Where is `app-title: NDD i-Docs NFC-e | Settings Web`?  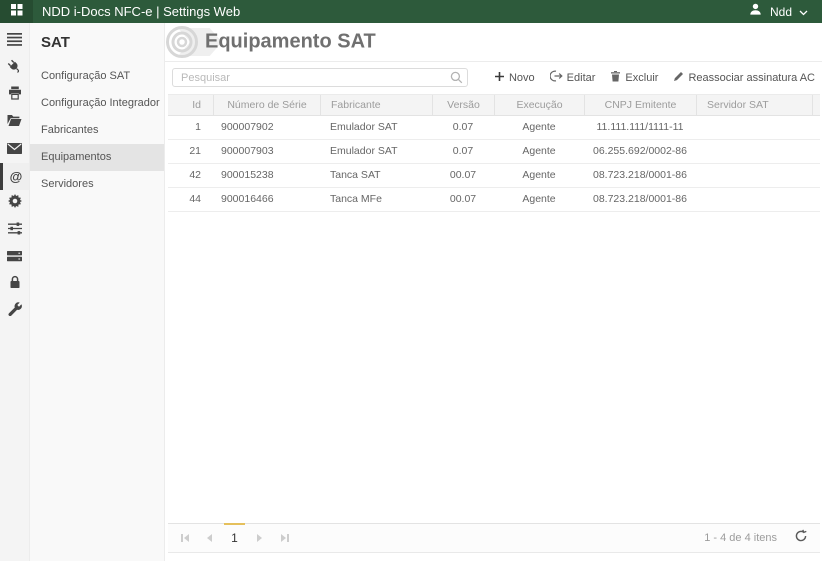
app-title: NDD i-Docs NFC-e | Settings Web is located at coordinates (141, 11).